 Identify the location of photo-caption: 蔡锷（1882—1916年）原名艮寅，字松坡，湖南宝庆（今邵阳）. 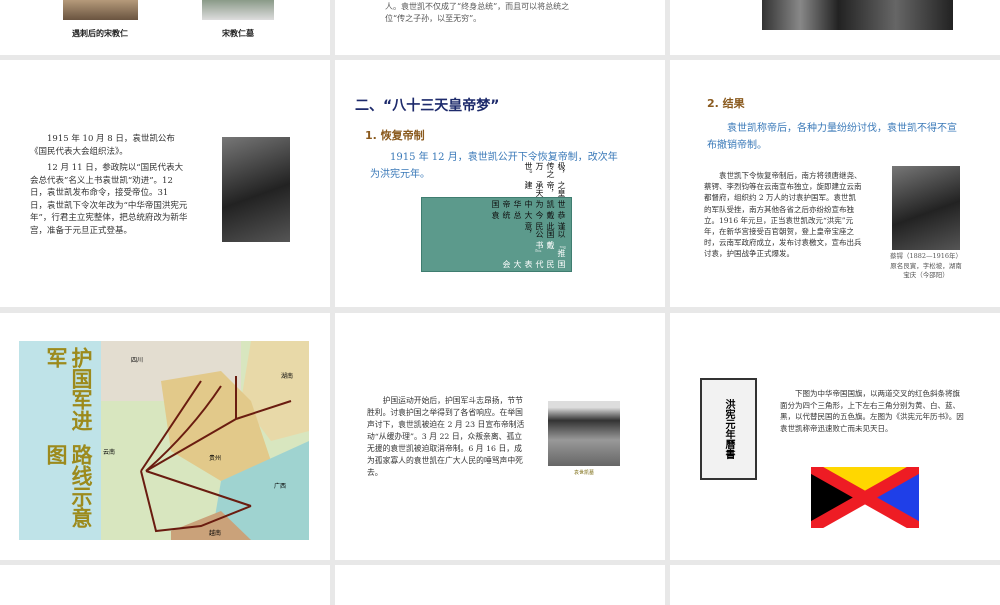
(926, 265).